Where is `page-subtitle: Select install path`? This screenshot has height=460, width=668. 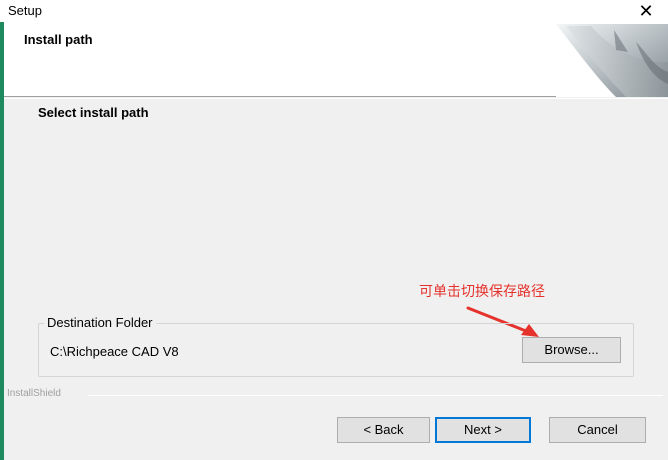
page-subtitle: Select install path is located at coordinates (93, 112).